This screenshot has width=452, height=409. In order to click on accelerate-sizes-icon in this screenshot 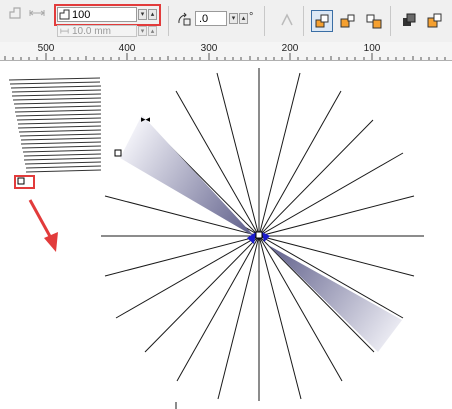, I will do `click(435, 20)`.